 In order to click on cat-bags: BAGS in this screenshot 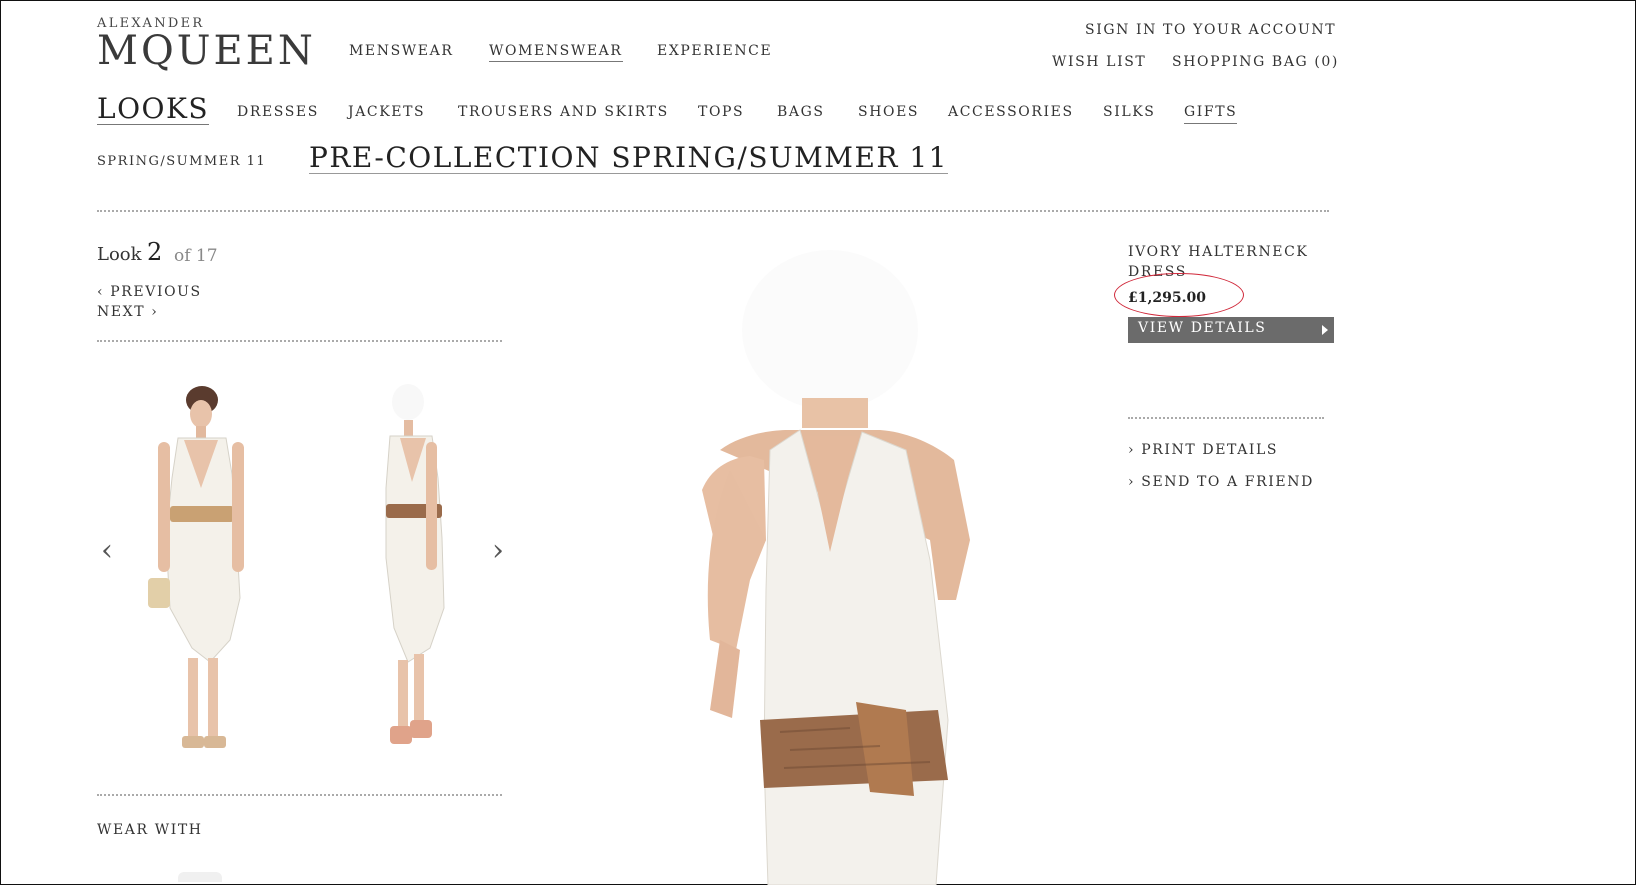, I will do `click(801, 112)`.